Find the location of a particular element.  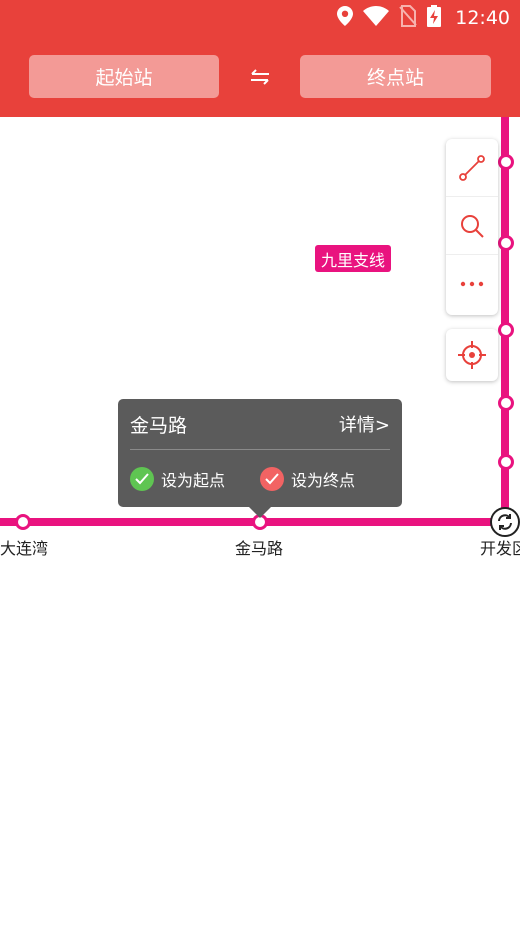

no-sim-icon is located at coordinates (408, 18).